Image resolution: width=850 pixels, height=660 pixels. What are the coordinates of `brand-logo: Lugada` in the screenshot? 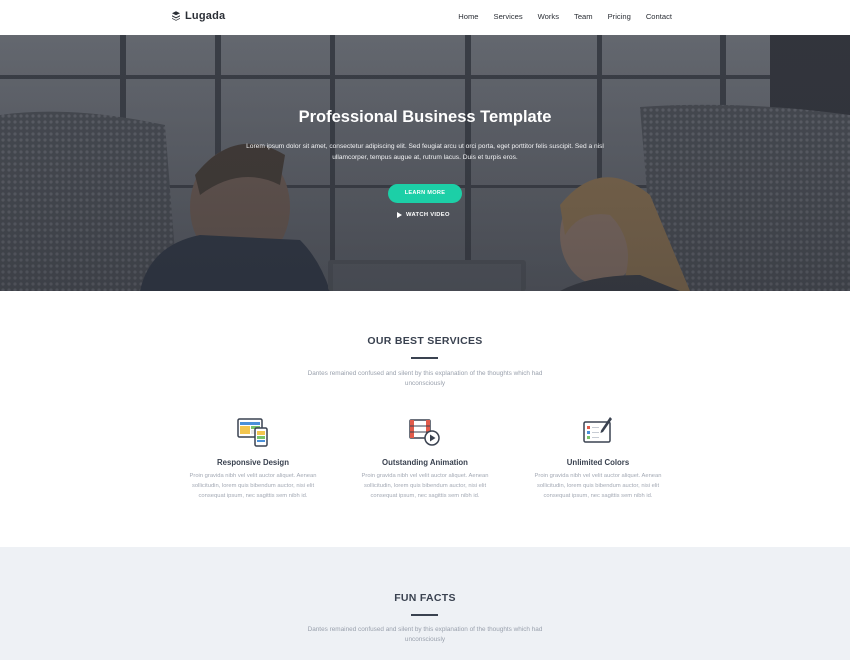 It's located at (198, 16).